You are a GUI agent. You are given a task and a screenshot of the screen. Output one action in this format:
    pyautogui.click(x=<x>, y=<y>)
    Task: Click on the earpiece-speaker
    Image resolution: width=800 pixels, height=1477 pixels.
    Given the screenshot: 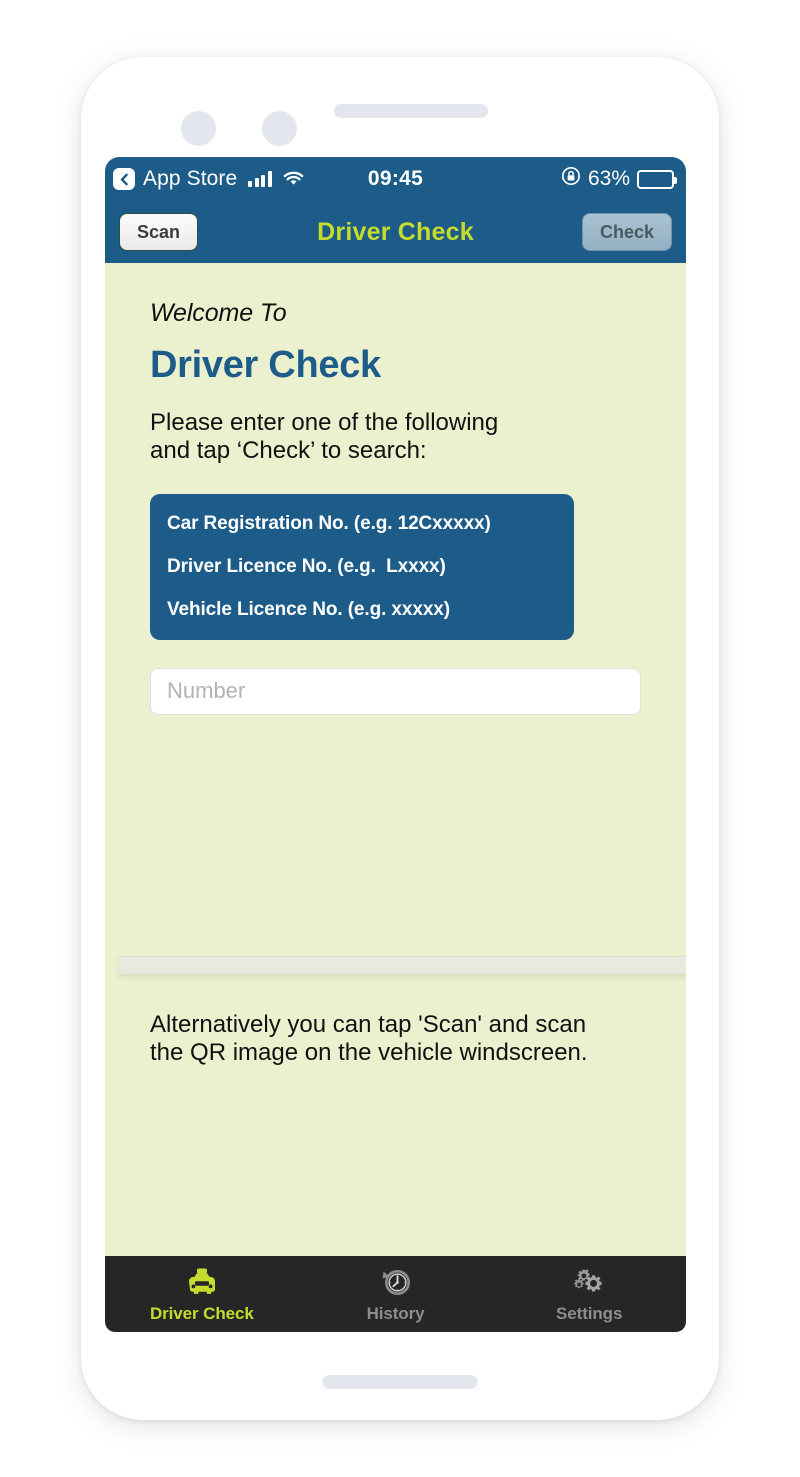 What is the action you would take?
    pyautogui.click(x=411, y=111)
    